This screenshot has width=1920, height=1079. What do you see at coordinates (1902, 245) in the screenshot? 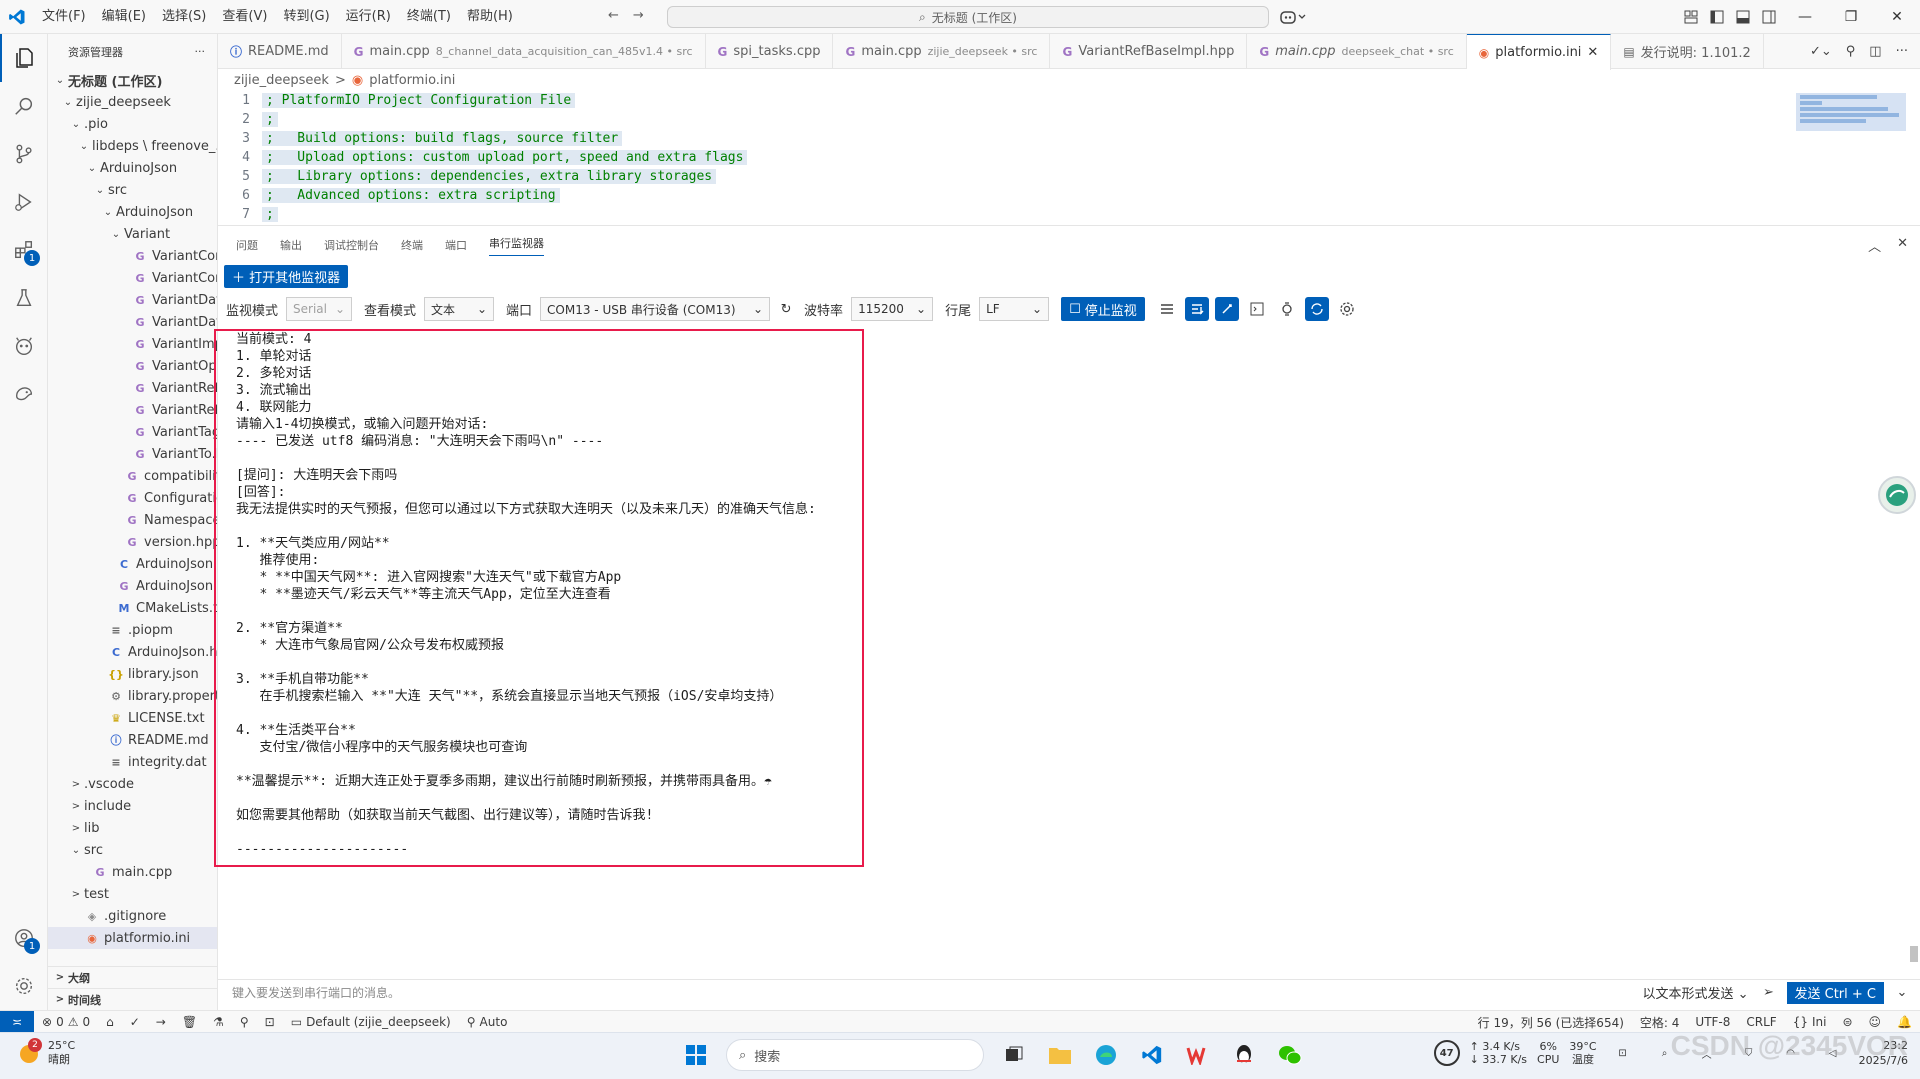
I see `close-panel-icon: ✕` at bounding box center [1902, 245].